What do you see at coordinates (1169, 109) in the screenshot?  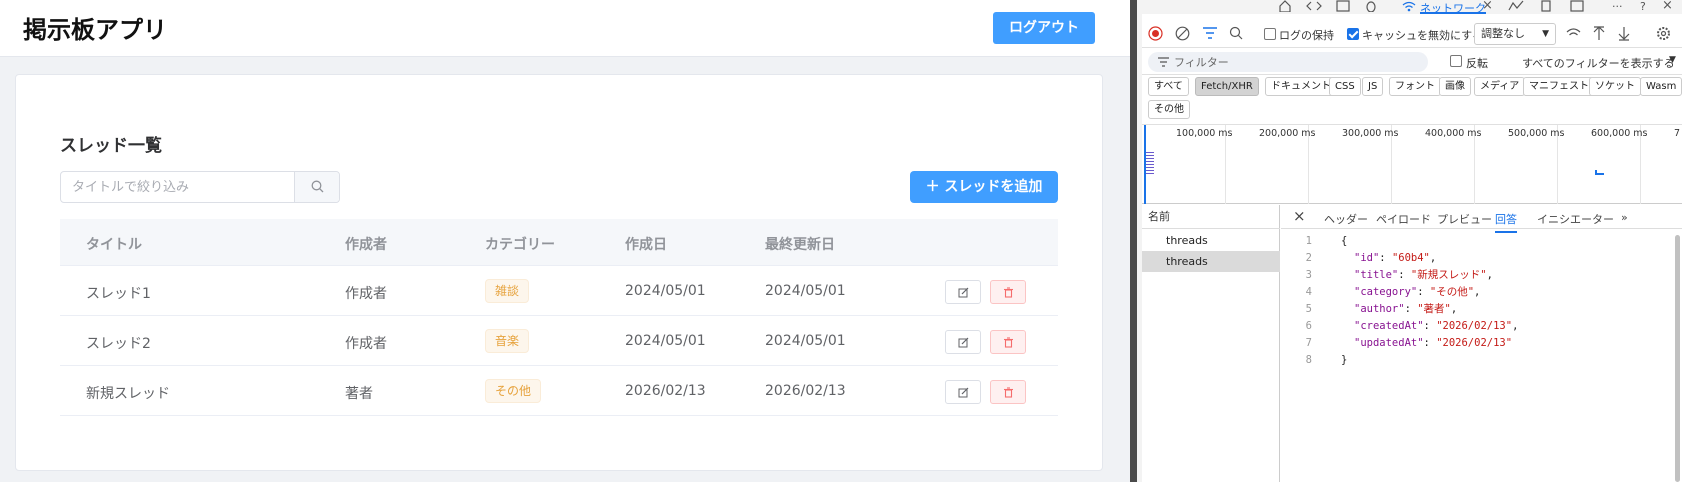 I see `filter-chip: その他` at bounding box center [1169, 109].